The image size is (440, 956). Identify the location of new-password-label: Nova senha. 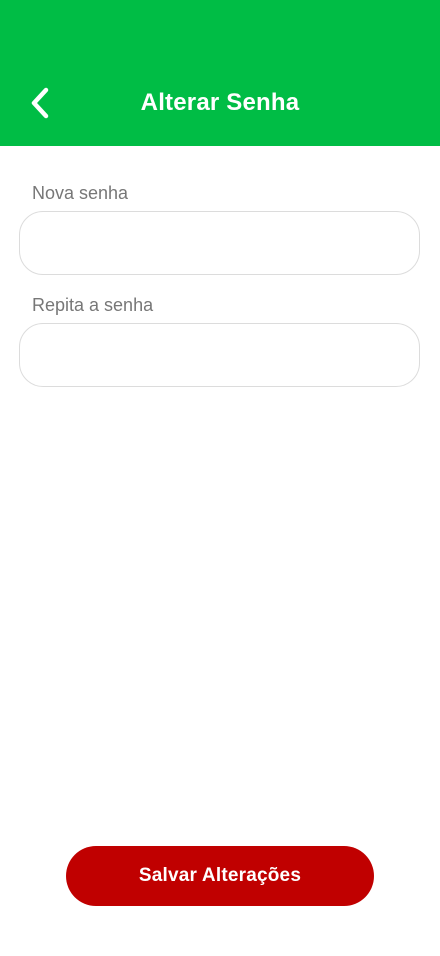
(80, 193).